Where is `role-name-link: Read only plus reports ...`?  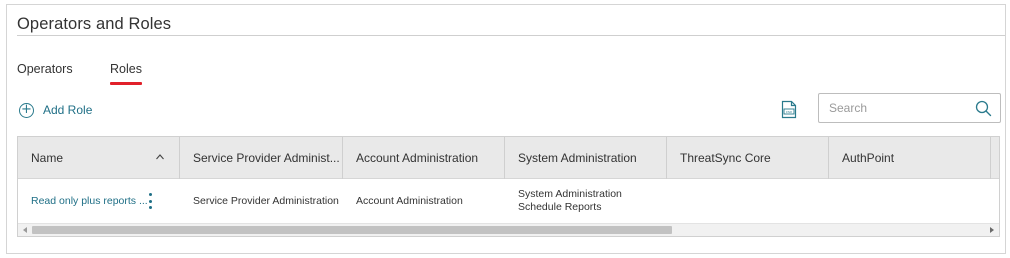
role-name-link: Read only plus reports ... is located at coordinates (89, 201).